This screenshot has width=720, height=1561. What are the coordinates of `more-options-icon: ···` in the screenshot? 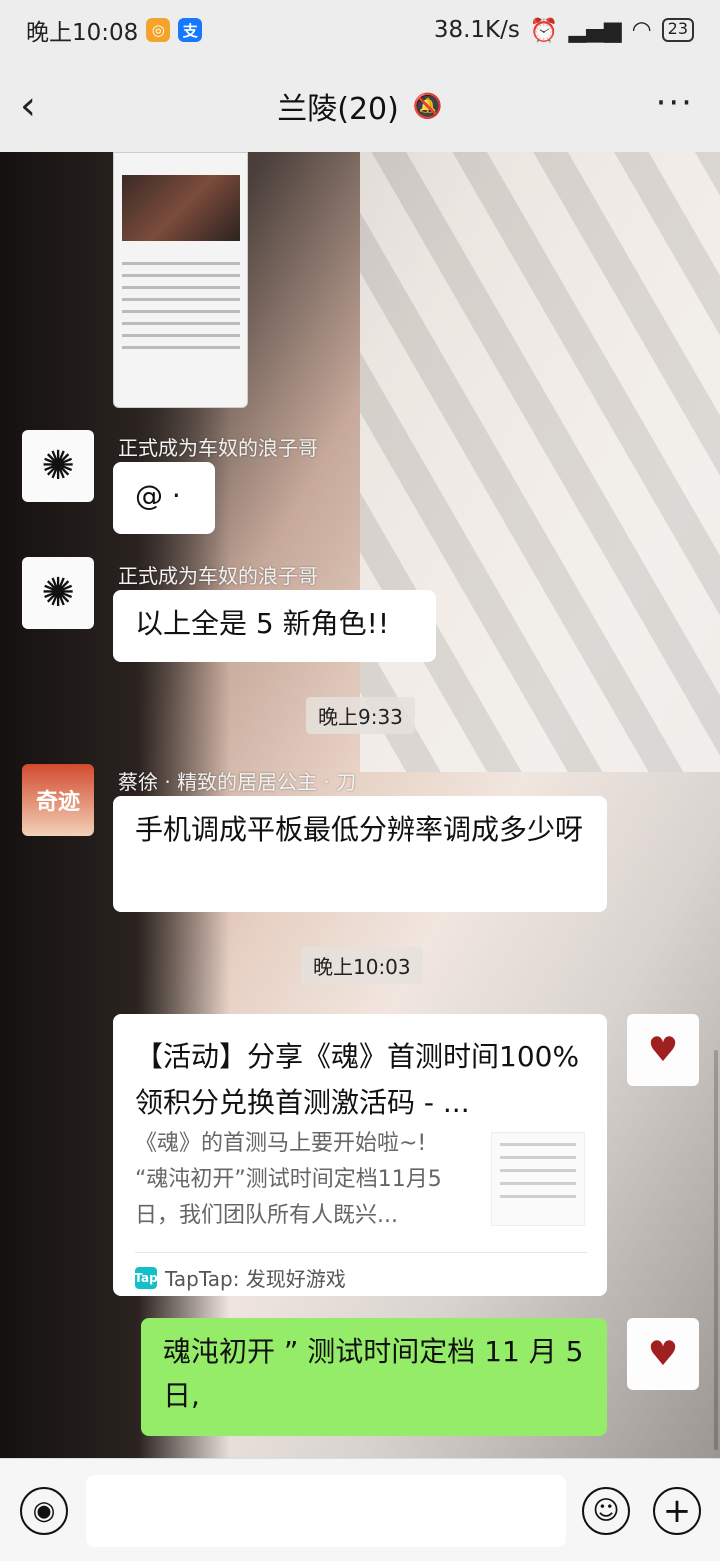 It's located at (675, 103).